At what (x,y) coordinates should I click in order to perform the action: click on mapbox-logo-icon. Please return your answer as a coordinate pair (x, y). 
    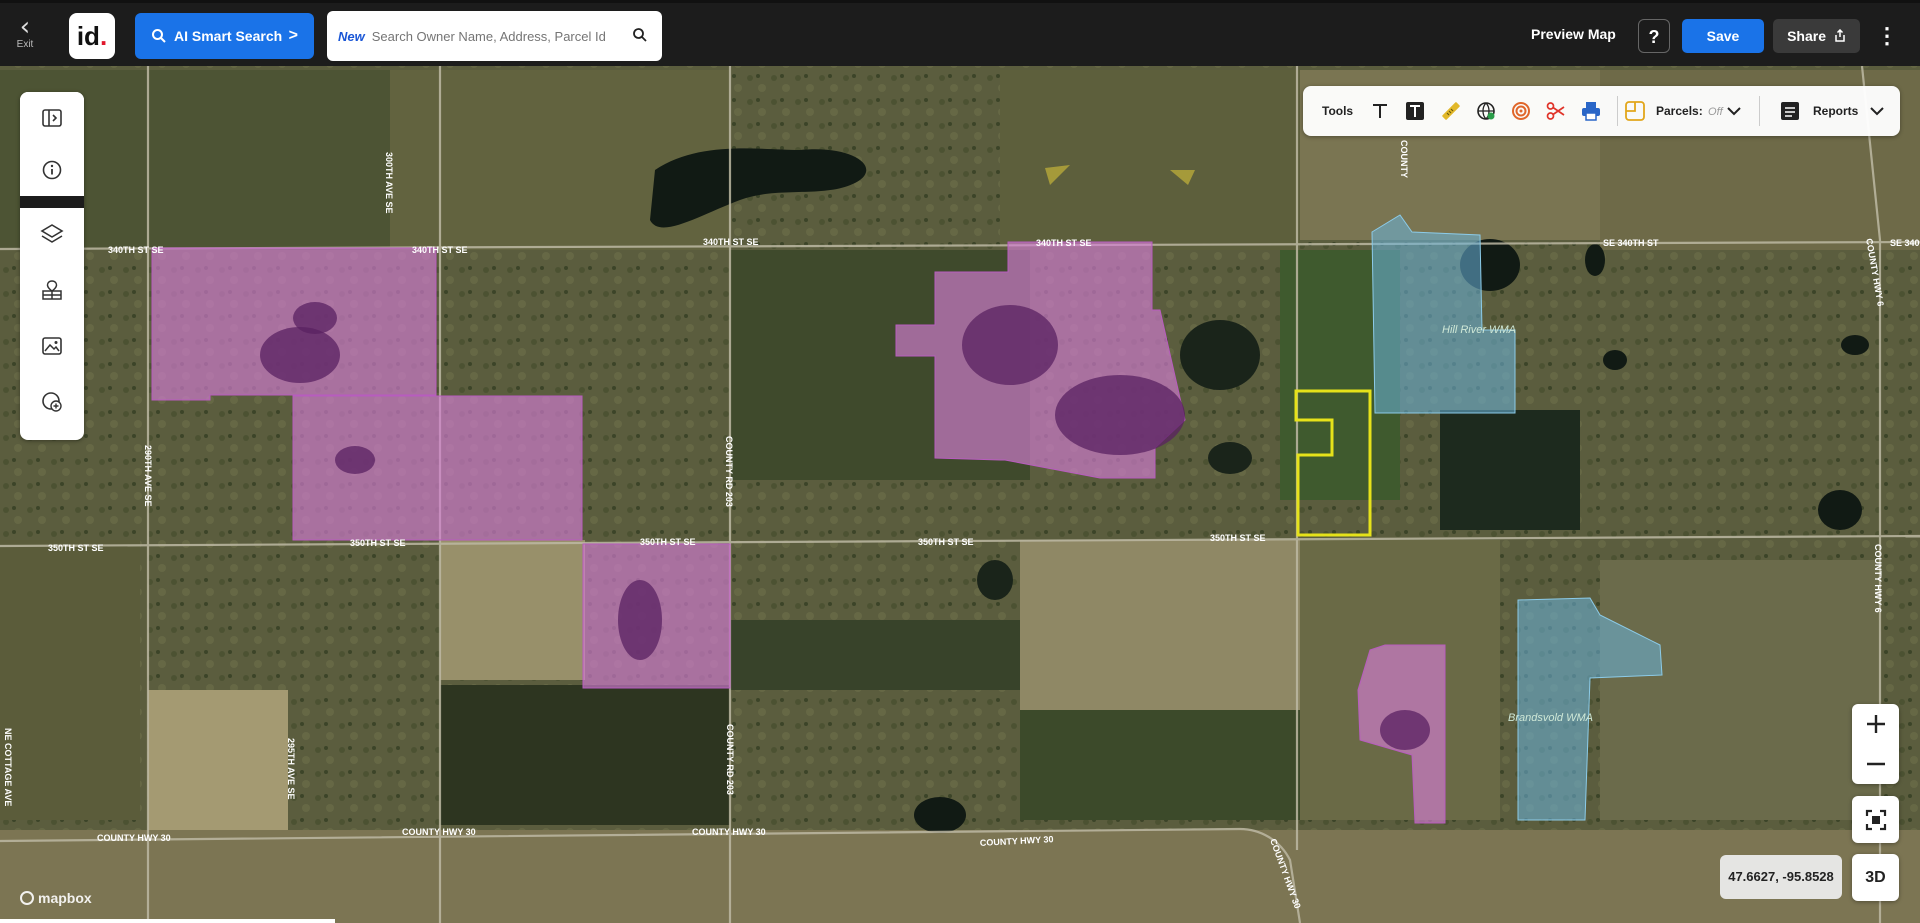
    Looking at the image, I should click on (27, 898).